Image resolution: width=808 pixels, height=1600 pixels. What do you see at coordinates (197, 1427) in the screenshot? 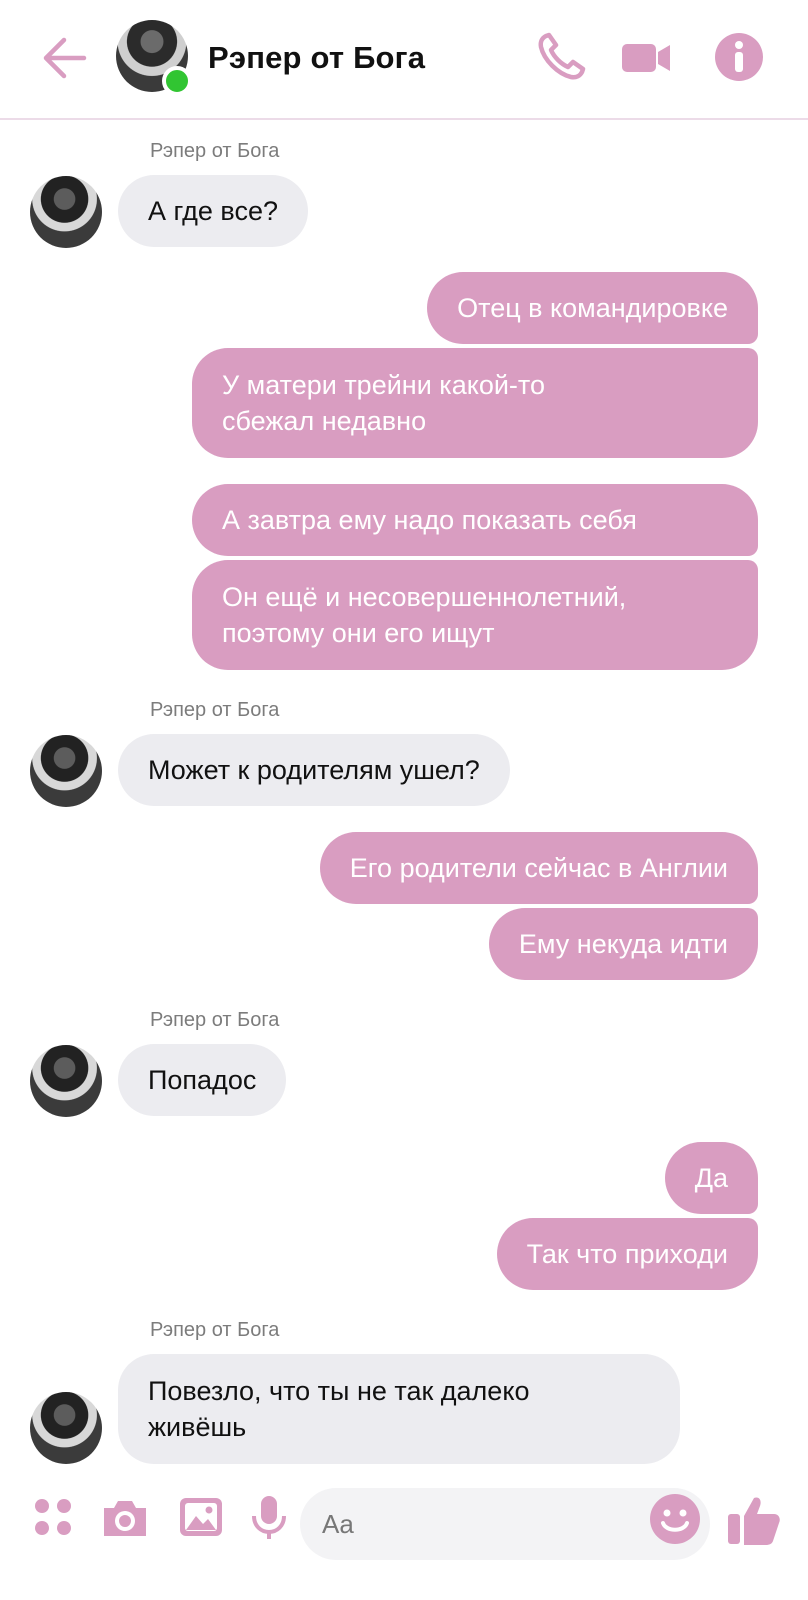
I see `message-line: живёшь` at bounding box center [197, 1427].